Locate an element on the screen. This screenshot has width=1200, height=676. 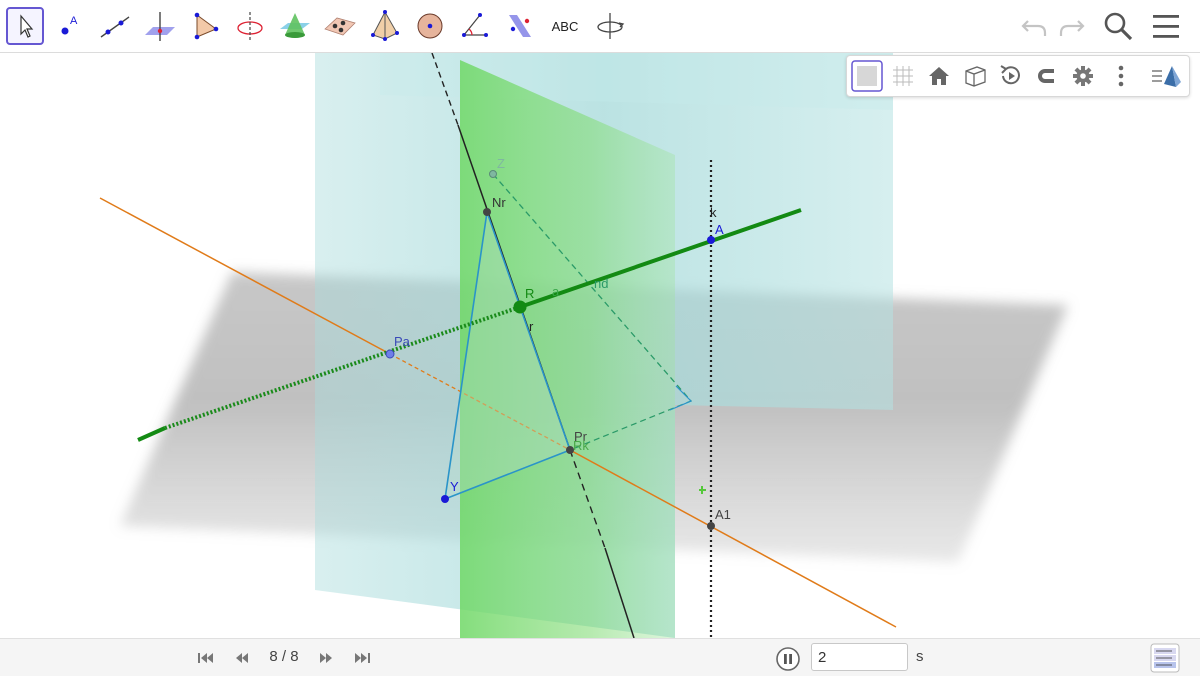
line-tool-button is located at coordinates (115, 26).